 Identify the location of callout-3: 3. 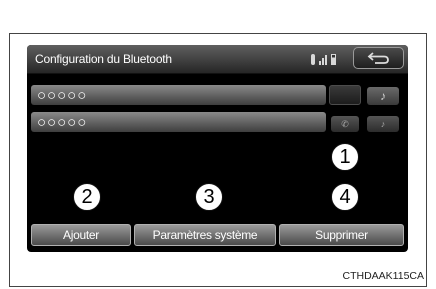
(209, 197).